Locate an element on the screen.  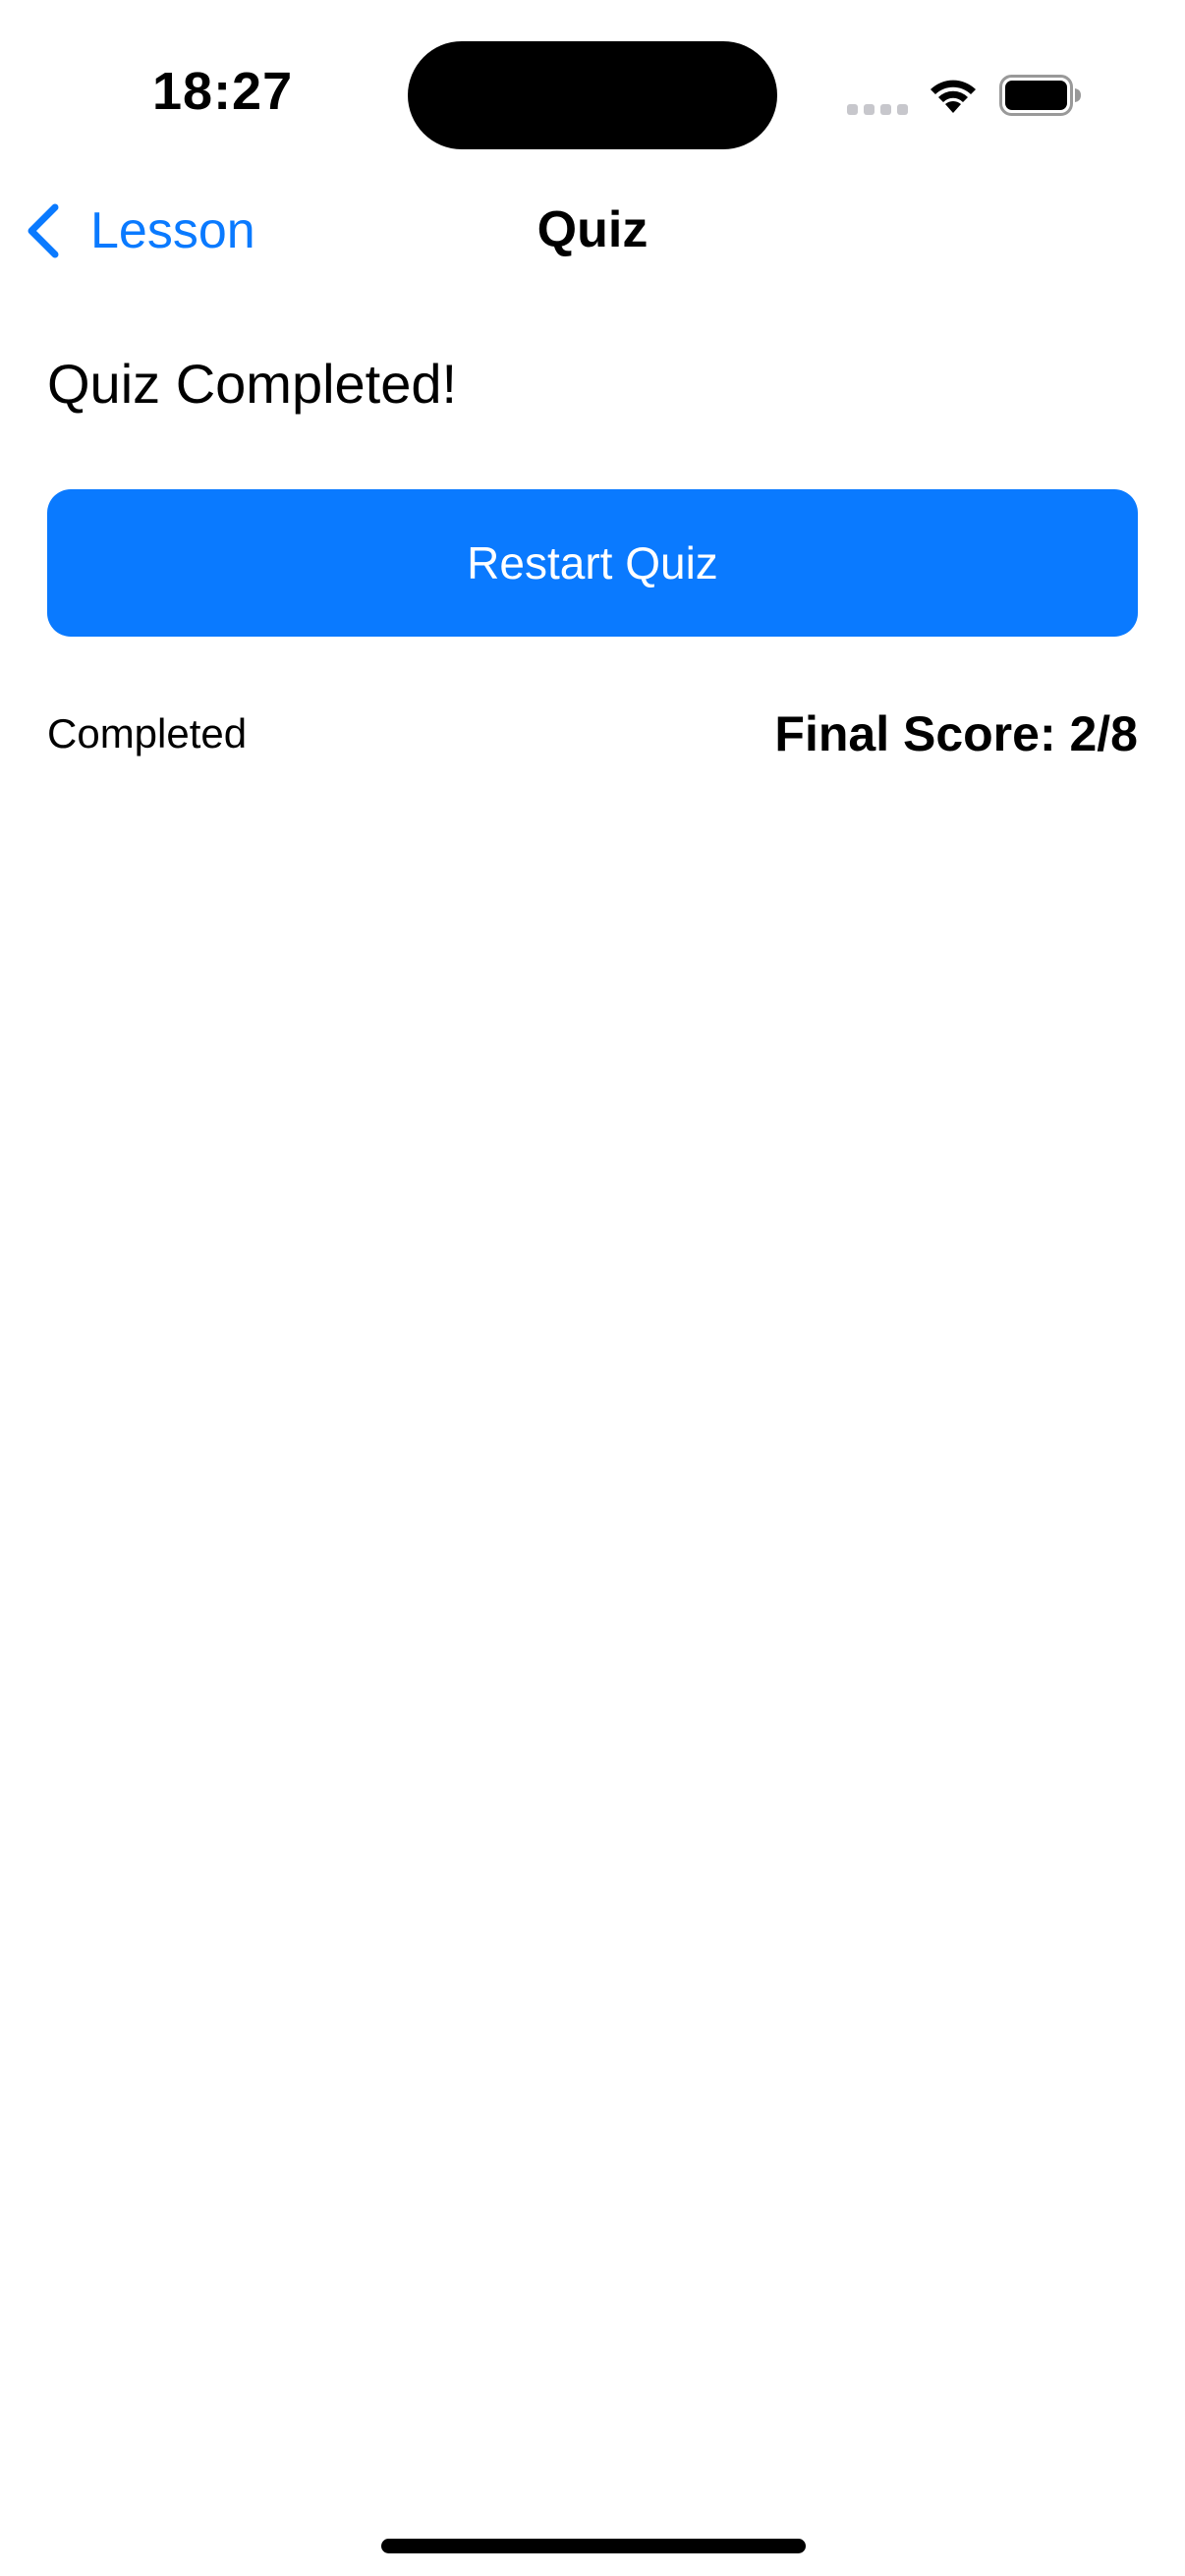
completion-status: Completed is located at coordinates (148, 733).